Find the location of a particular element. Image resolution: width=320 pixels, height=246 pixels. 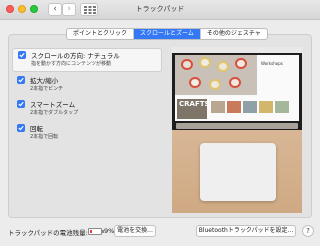

option-title: 拡大/縮小 is located at coordinates (44, 81).